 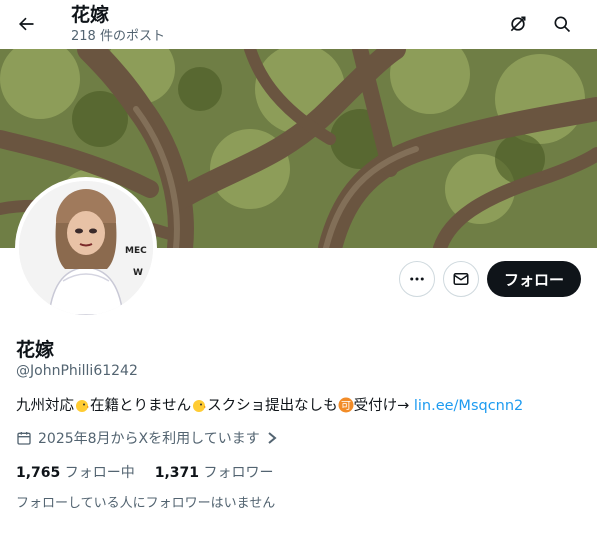 I want to click on no-notify-icon, so click(x=518, y=24).